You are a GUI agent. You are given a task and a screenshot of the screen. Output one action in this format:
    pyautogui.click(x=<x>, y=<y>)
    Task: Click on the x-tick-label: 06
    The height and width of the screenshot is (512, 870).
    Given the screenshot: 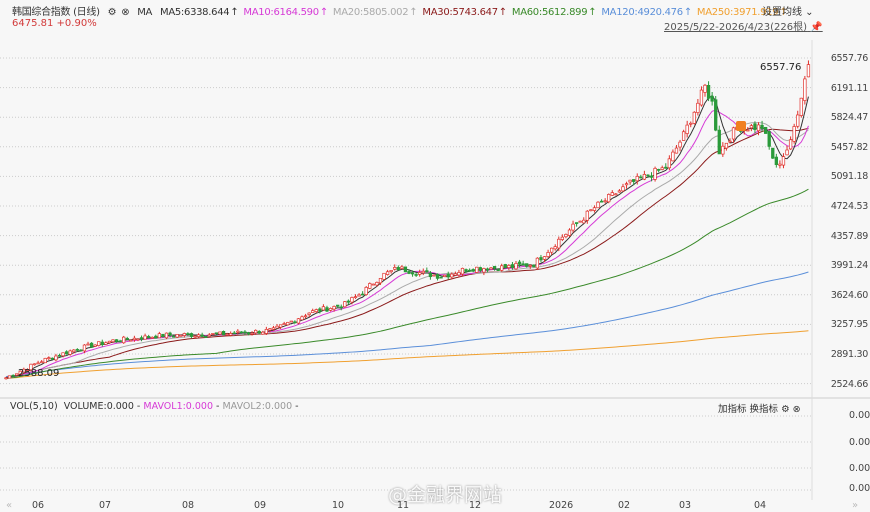 What is the action you would take?
    pyautogui.click(x=38, y=505)
    